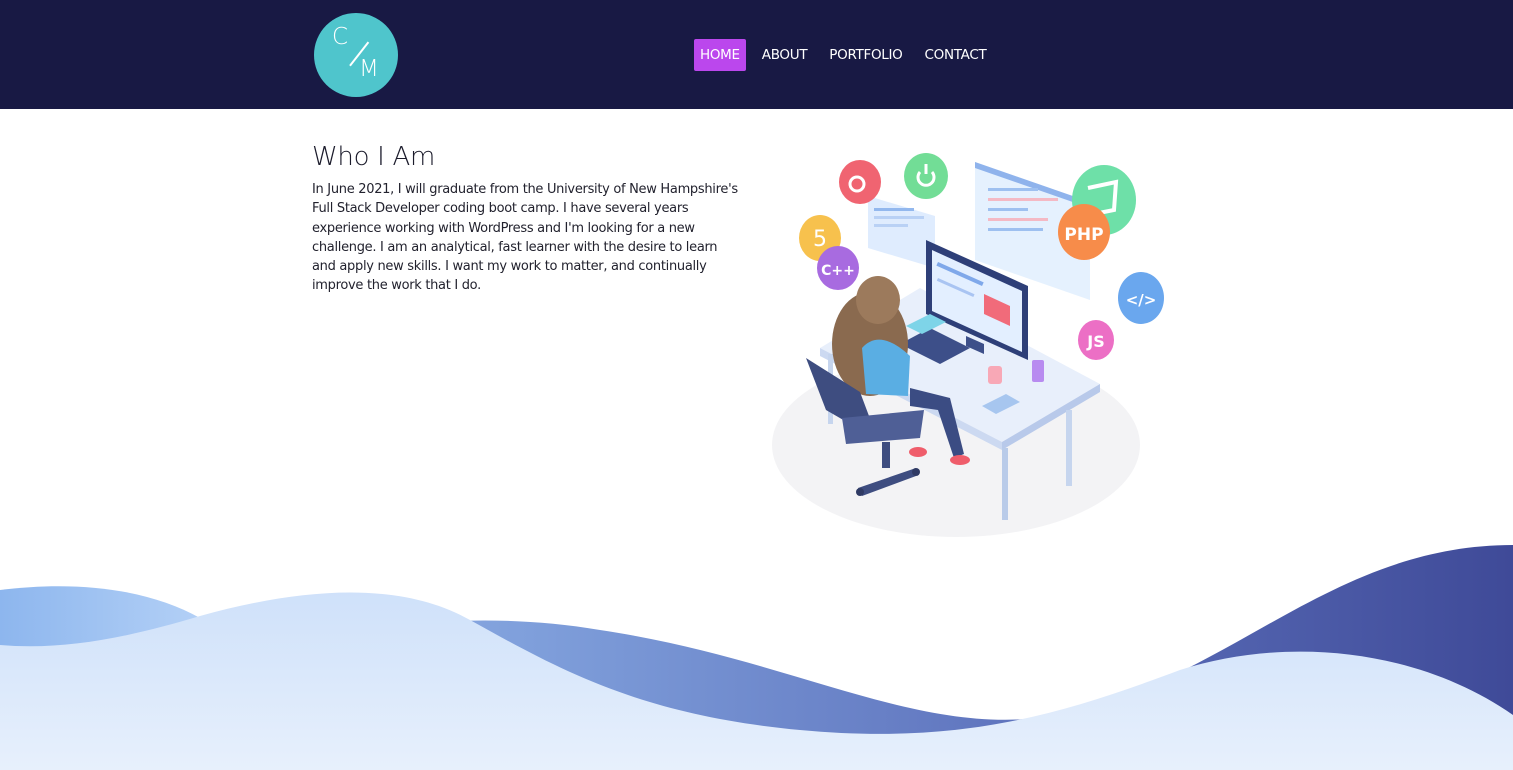 The image size is (1513, 770). I want to click on code-badge: </>, so click(1141, 298).